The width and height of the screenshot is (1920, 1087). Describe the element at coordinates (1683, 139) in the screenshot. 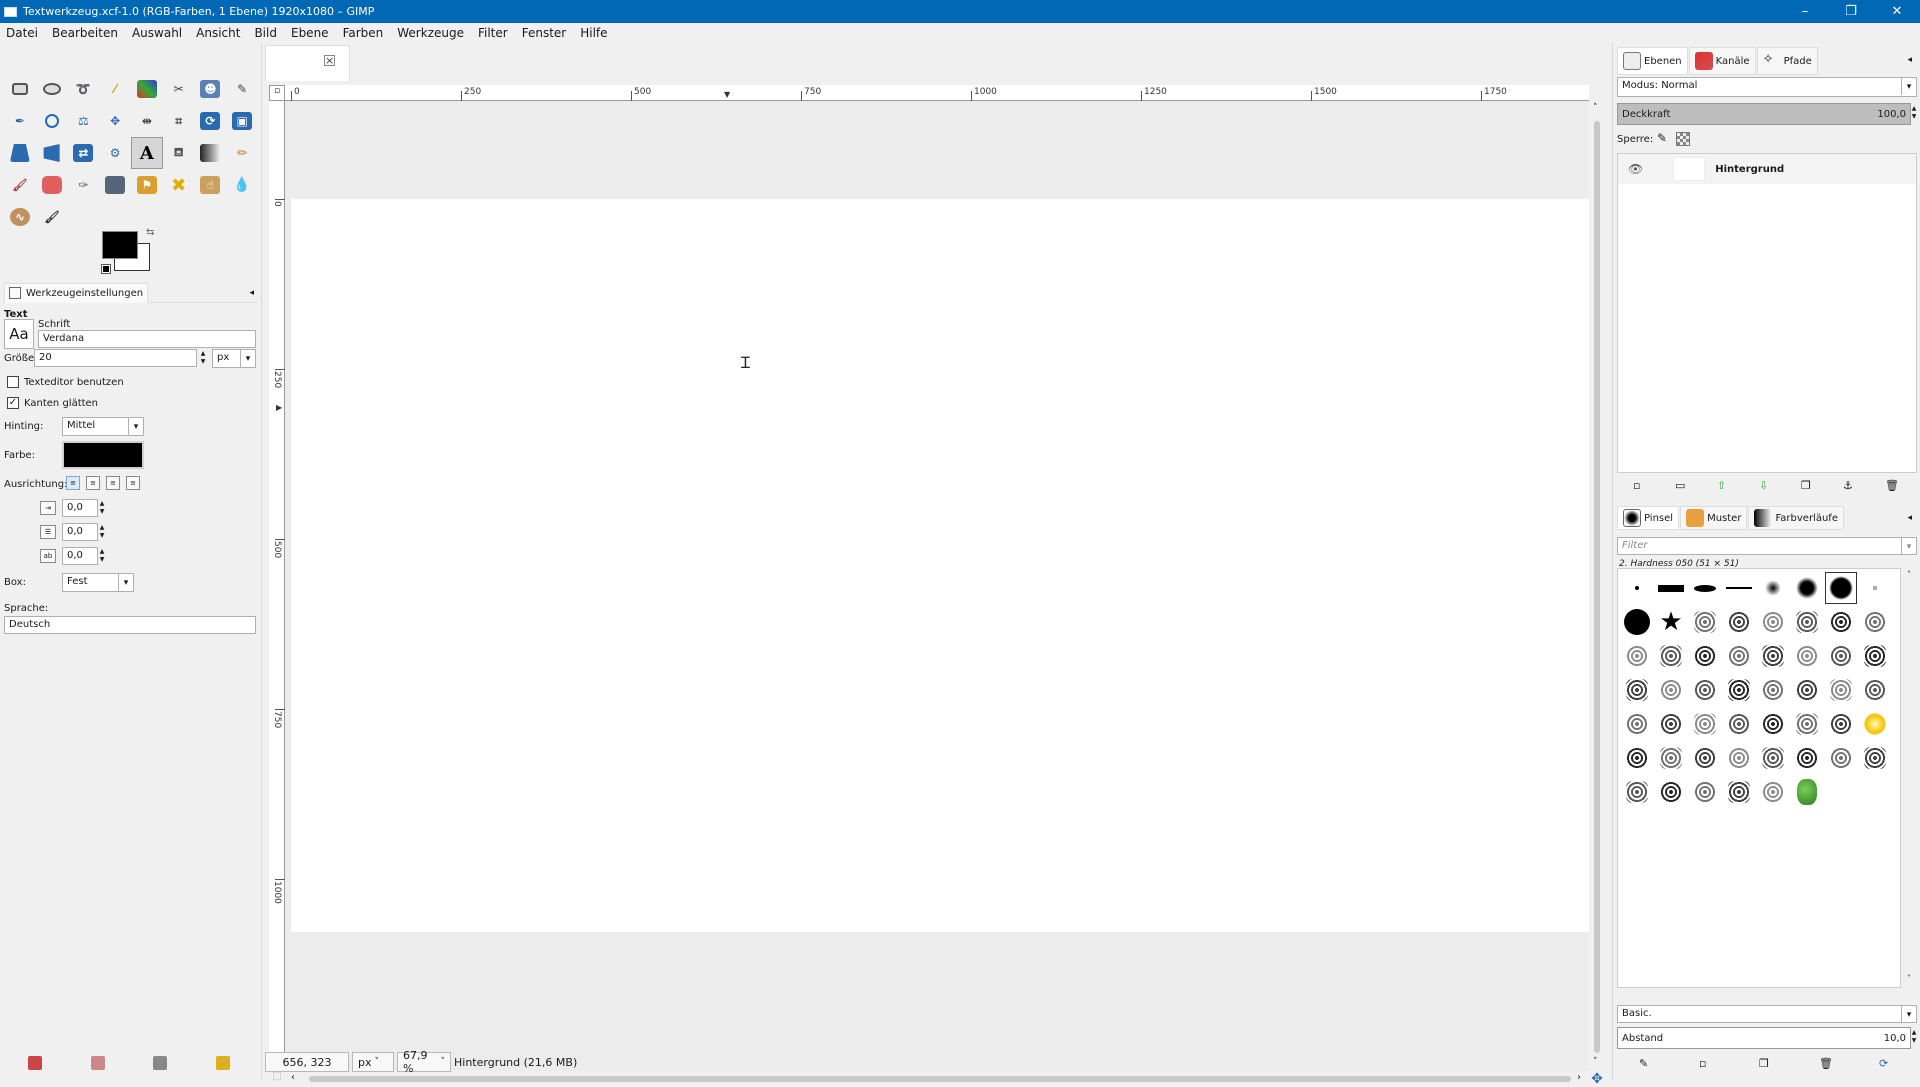

I see `lock-alpha-icon` at that location.